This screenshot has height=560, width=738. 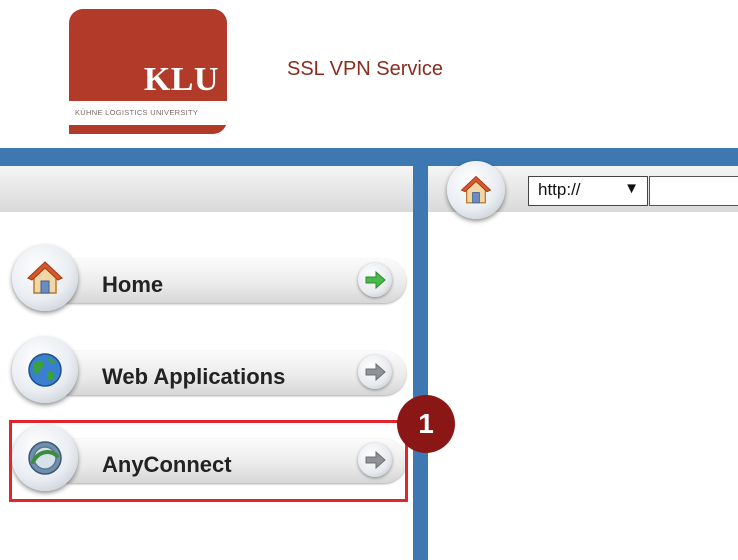 What do you see at coordinates (420, 354) in the screenshot?
I see `frame-divider` at bounding box center [420, 354].